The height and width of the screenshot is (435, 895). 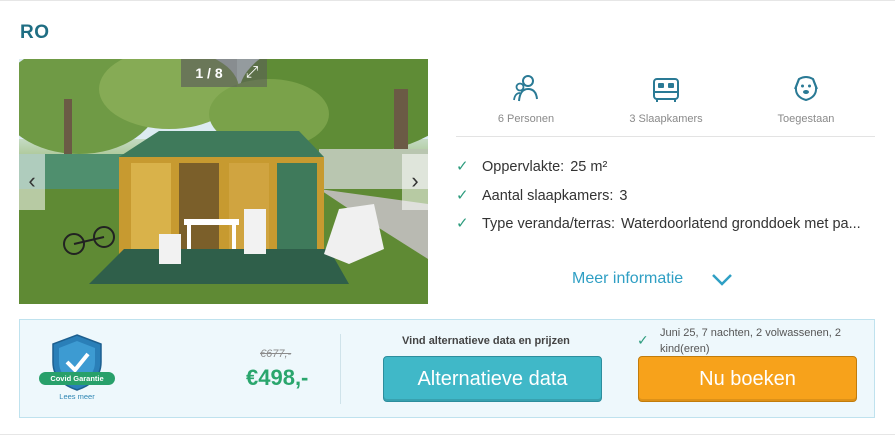 I want to click on alternative-dates-button: Alternatieve data, so click(x=492, y=379).